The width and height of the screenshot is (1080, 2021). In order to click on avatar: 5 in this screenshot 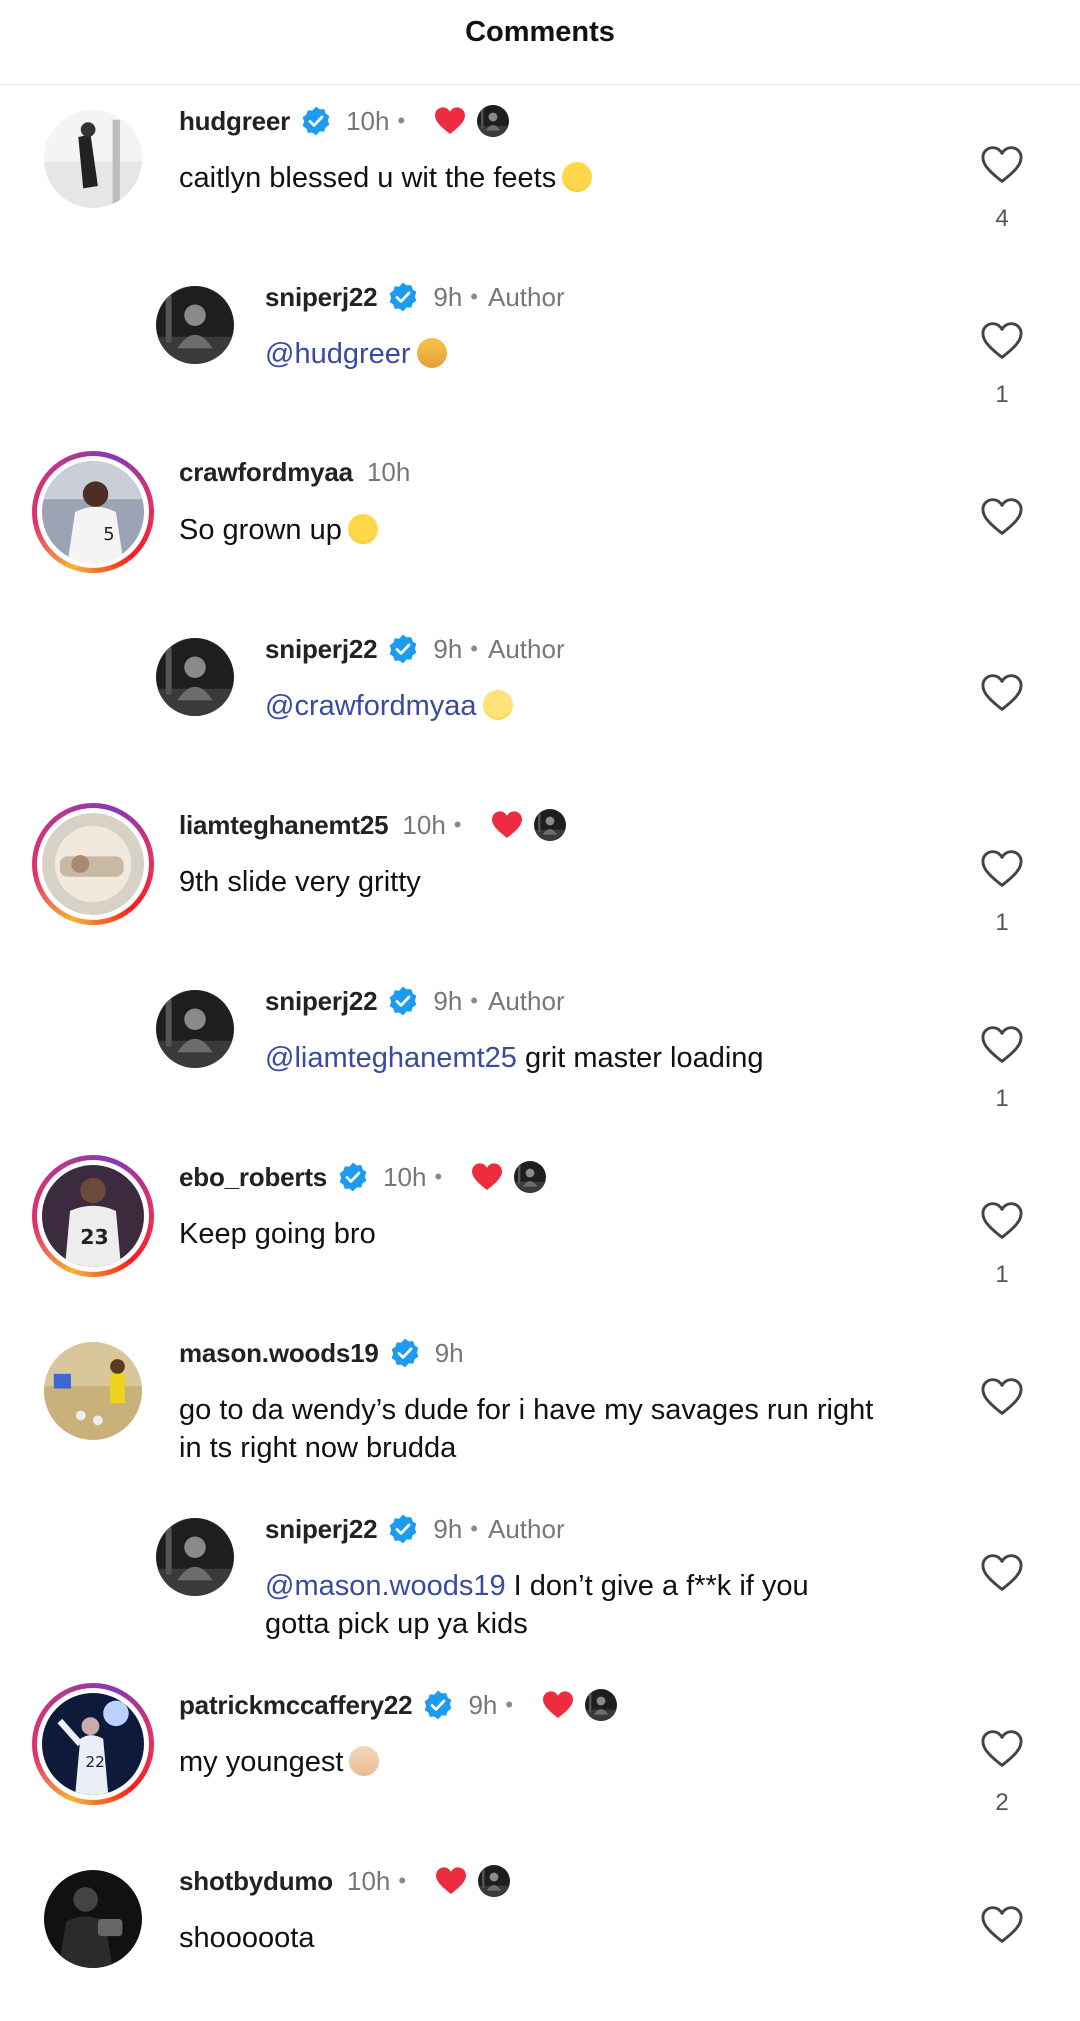, I will do `click(93, 512)`.